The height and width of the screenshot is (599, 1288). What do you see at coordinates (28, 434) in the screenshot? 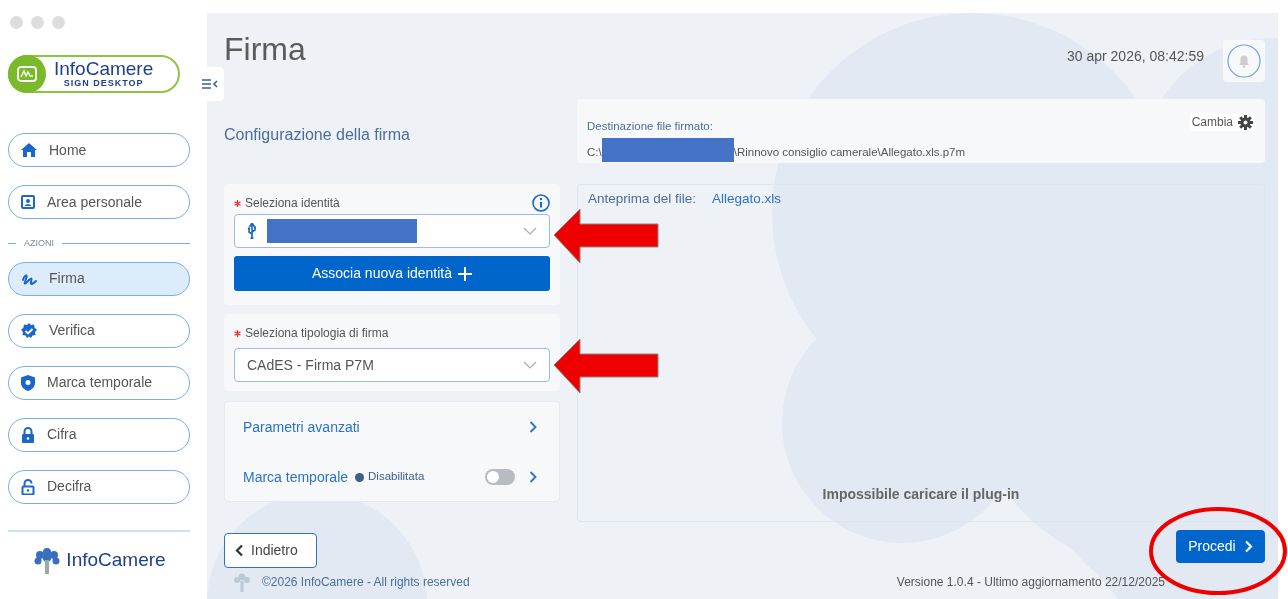
I see `lock-icon` at bounding box center [28, 434].